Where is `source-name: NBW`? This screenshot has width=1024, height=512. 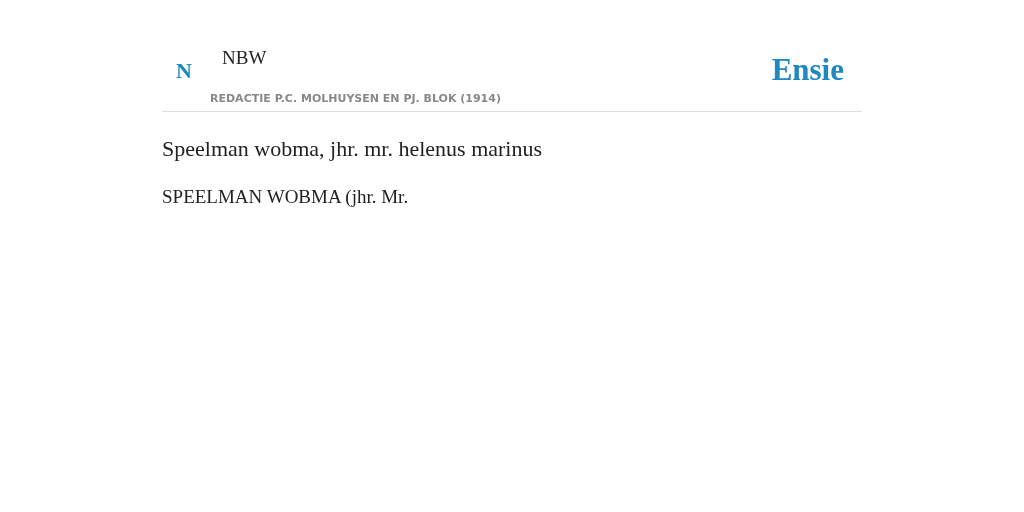 source-name: NBW is located at coordinates (245, 58).